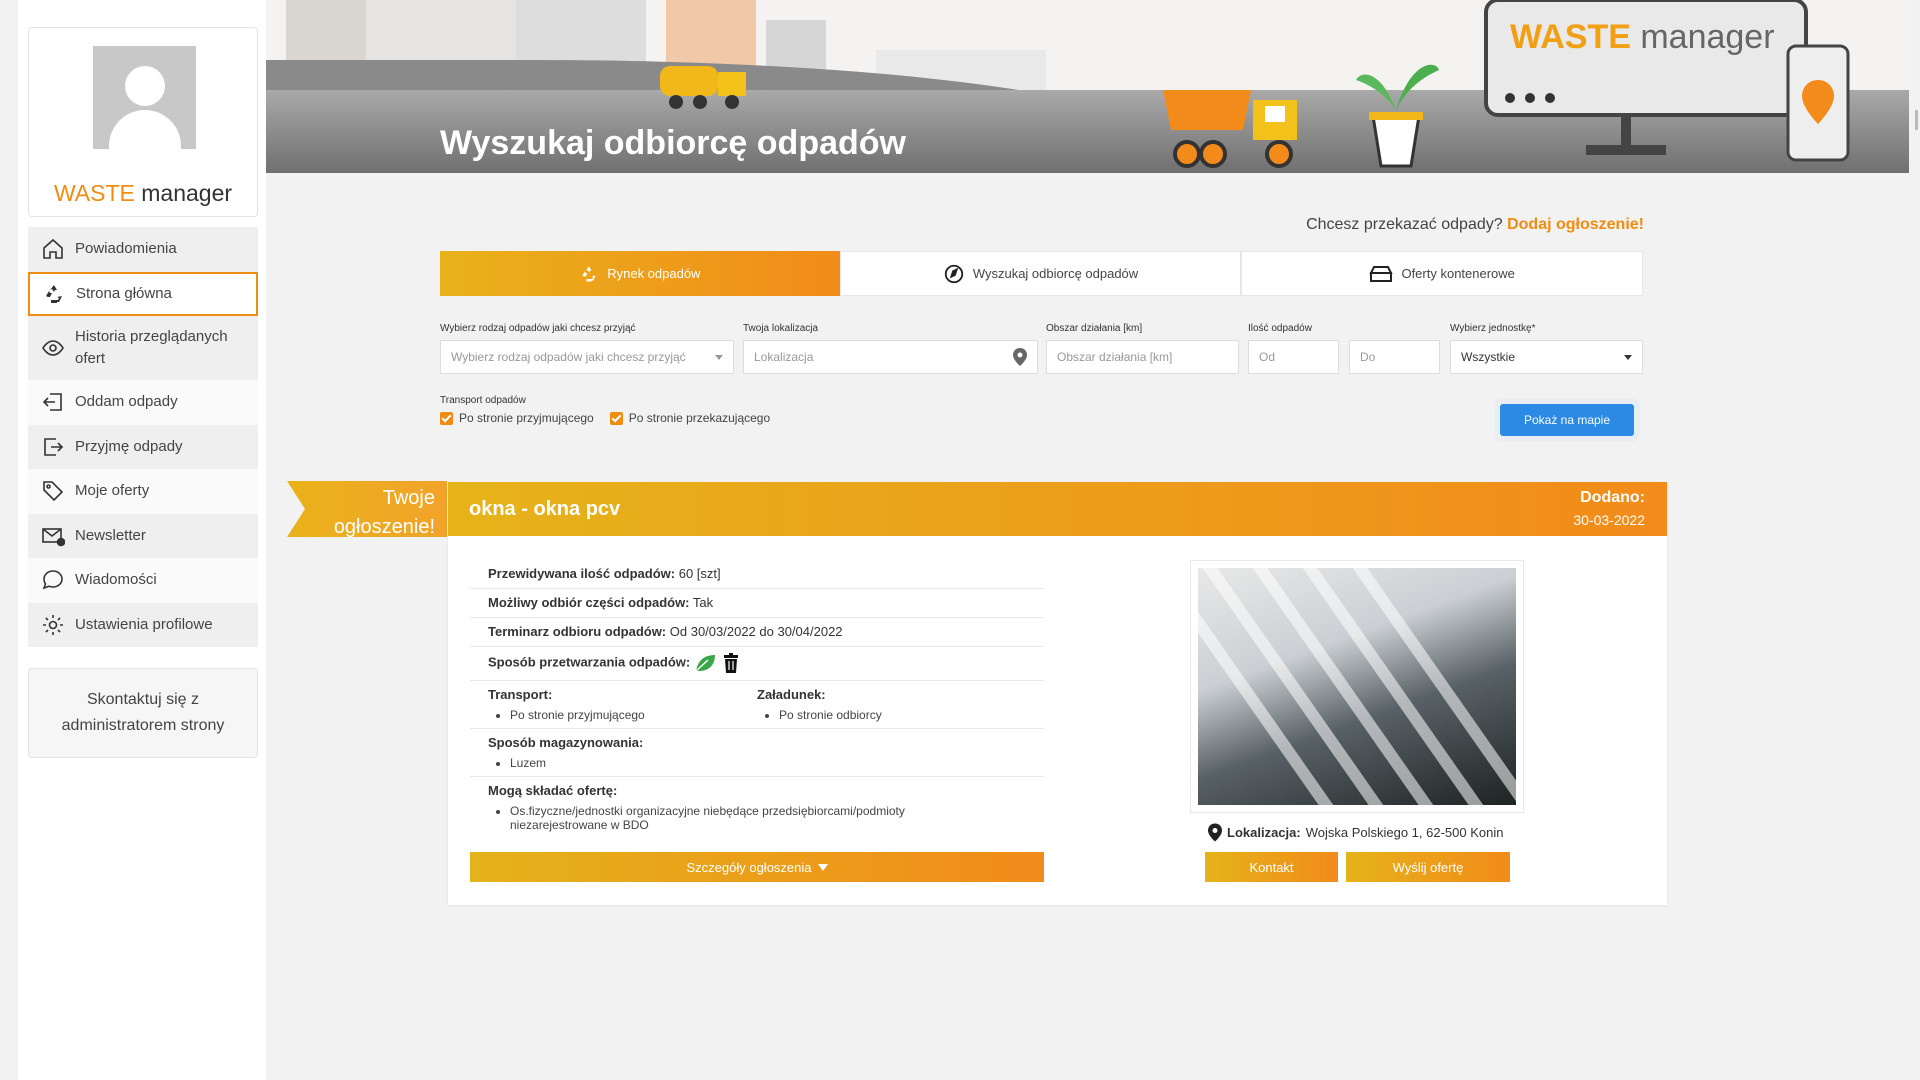  Describe the element at coordinates (1546, 357) in the screenshot. I see `unit-select: Wszystkie` at that location.